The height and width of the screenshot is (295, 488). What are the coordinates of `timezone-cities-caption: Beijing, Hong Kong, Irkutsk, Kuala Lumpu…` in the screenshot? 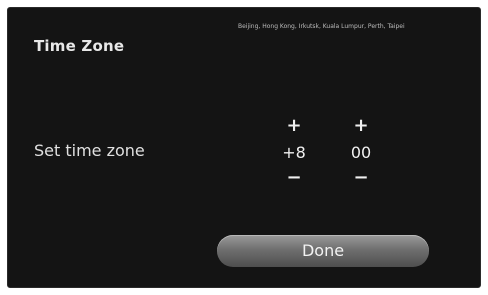 It's located at (321, 26).